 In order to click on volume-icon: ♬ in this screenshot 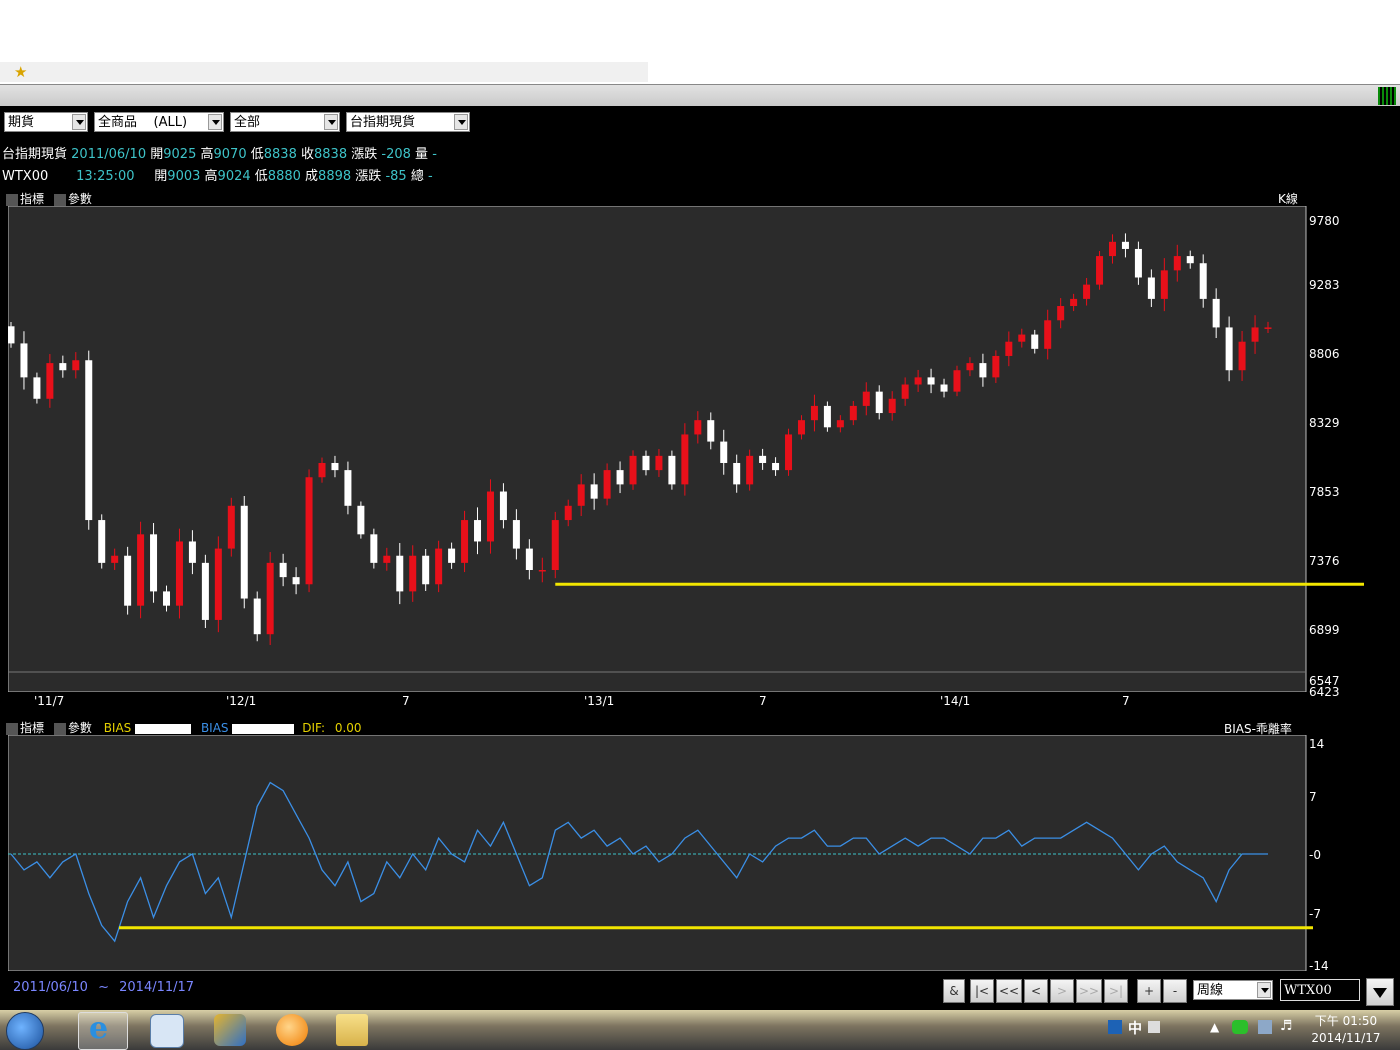, I will do `click(1286, 1026)`.